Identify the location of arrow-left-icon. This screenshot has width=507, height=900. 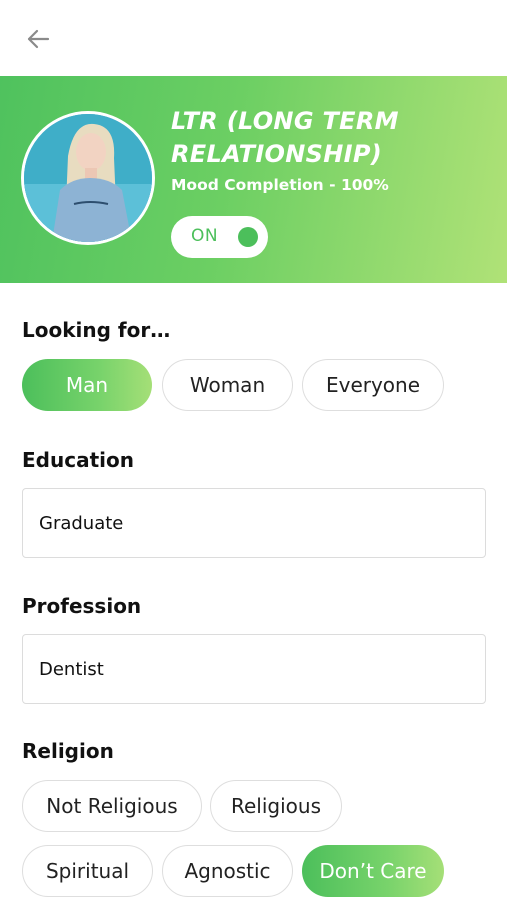
(38, 39).